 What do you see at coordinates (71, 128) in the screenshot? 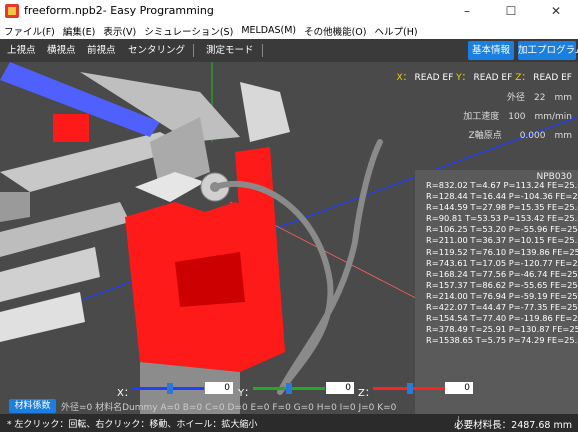
I see `red-marker` at bounding box center [71, 128].